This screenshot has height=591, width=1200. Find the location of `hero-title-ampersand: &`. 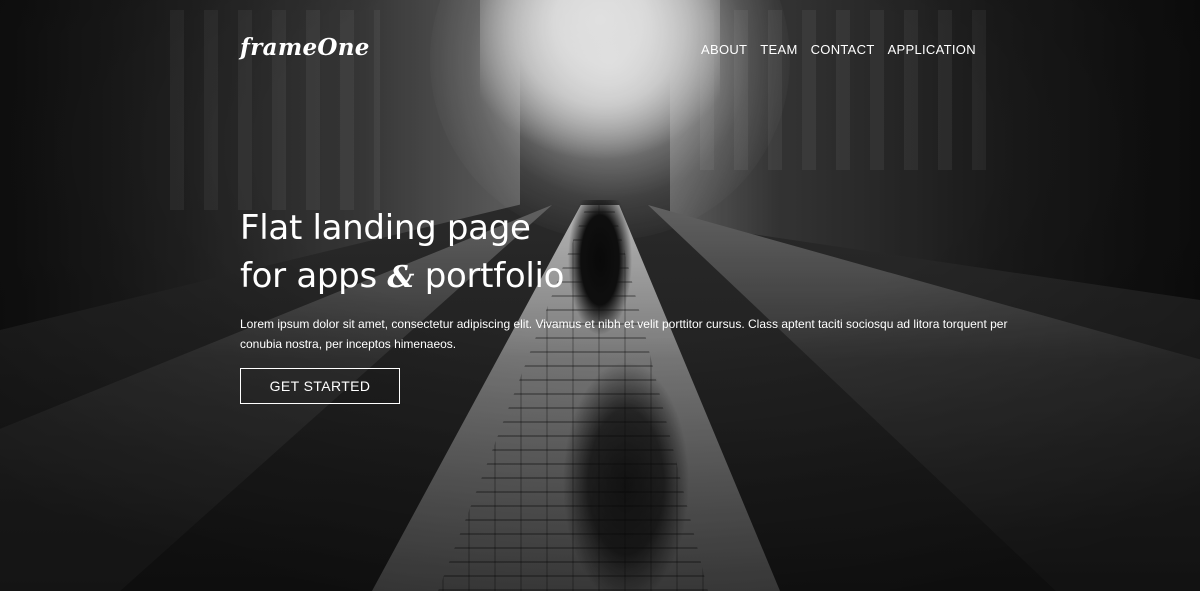

hero-title-ampersand: & is located at coordinates (401, 277).